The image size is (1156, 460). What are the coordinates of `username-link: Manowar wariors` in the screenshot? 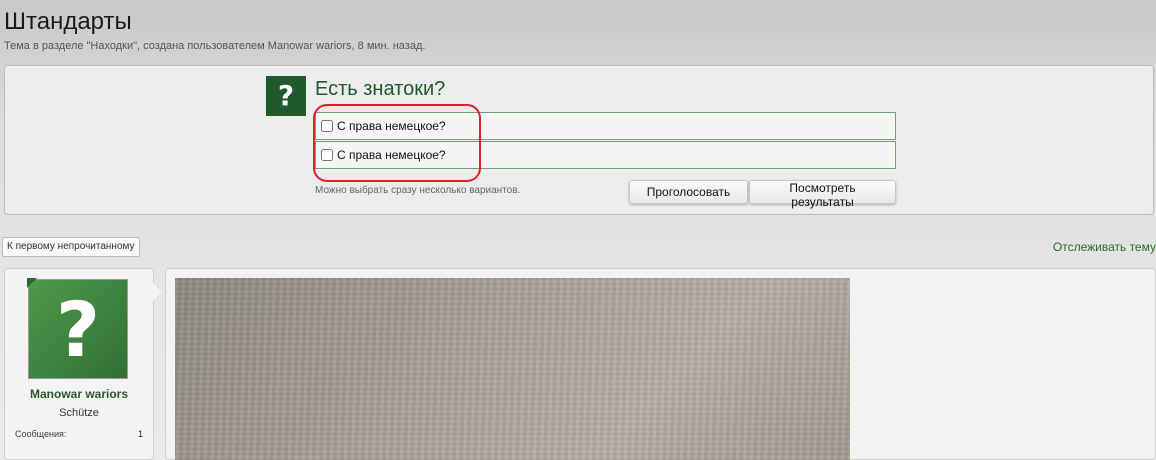 It's located at (79, 394).